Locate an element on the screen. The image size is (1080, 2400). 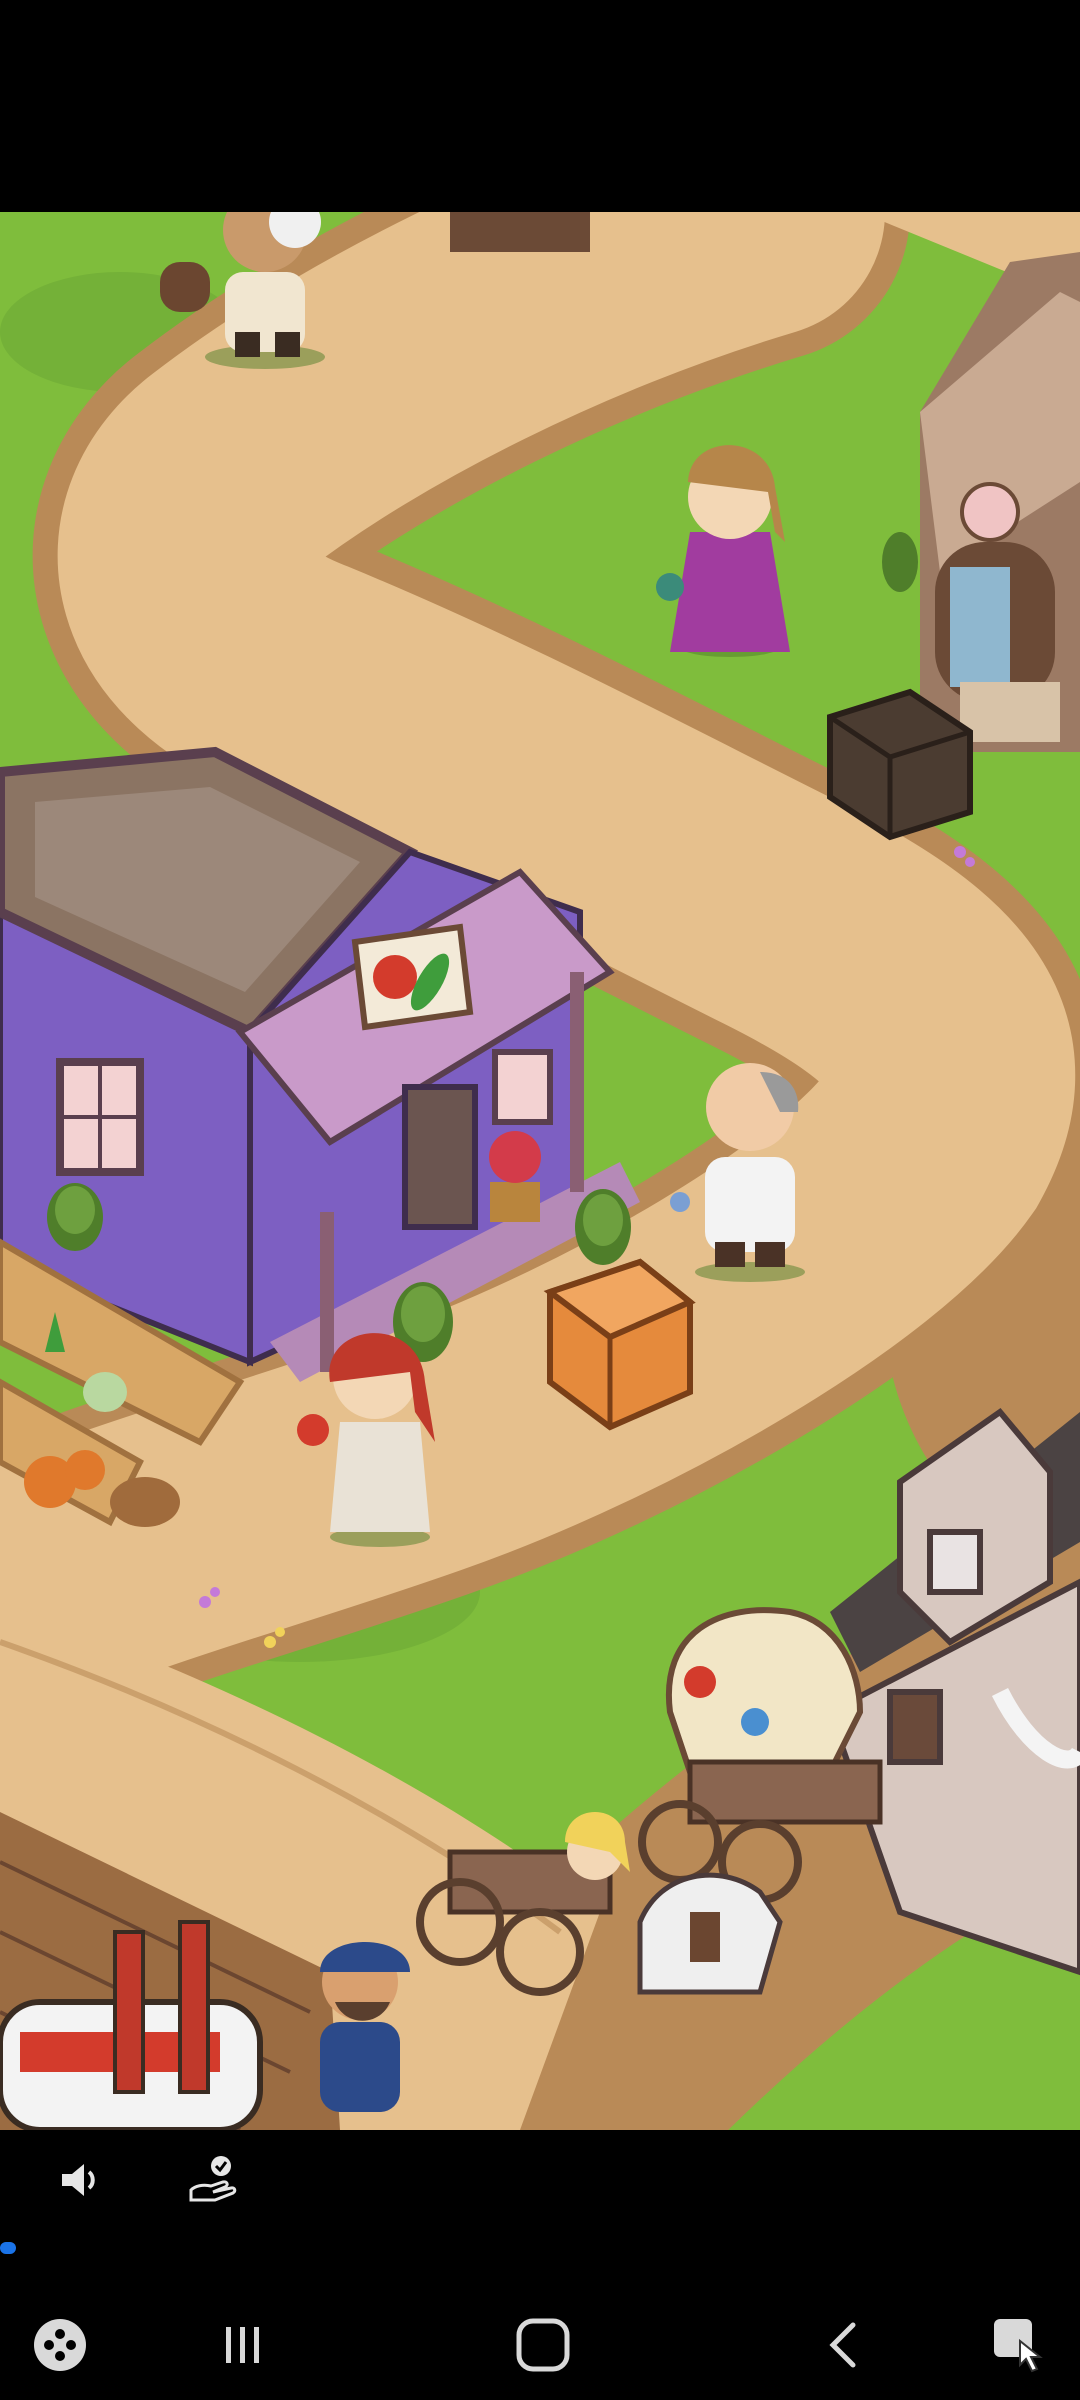
back-icon is located at coordinates (842, 2345).